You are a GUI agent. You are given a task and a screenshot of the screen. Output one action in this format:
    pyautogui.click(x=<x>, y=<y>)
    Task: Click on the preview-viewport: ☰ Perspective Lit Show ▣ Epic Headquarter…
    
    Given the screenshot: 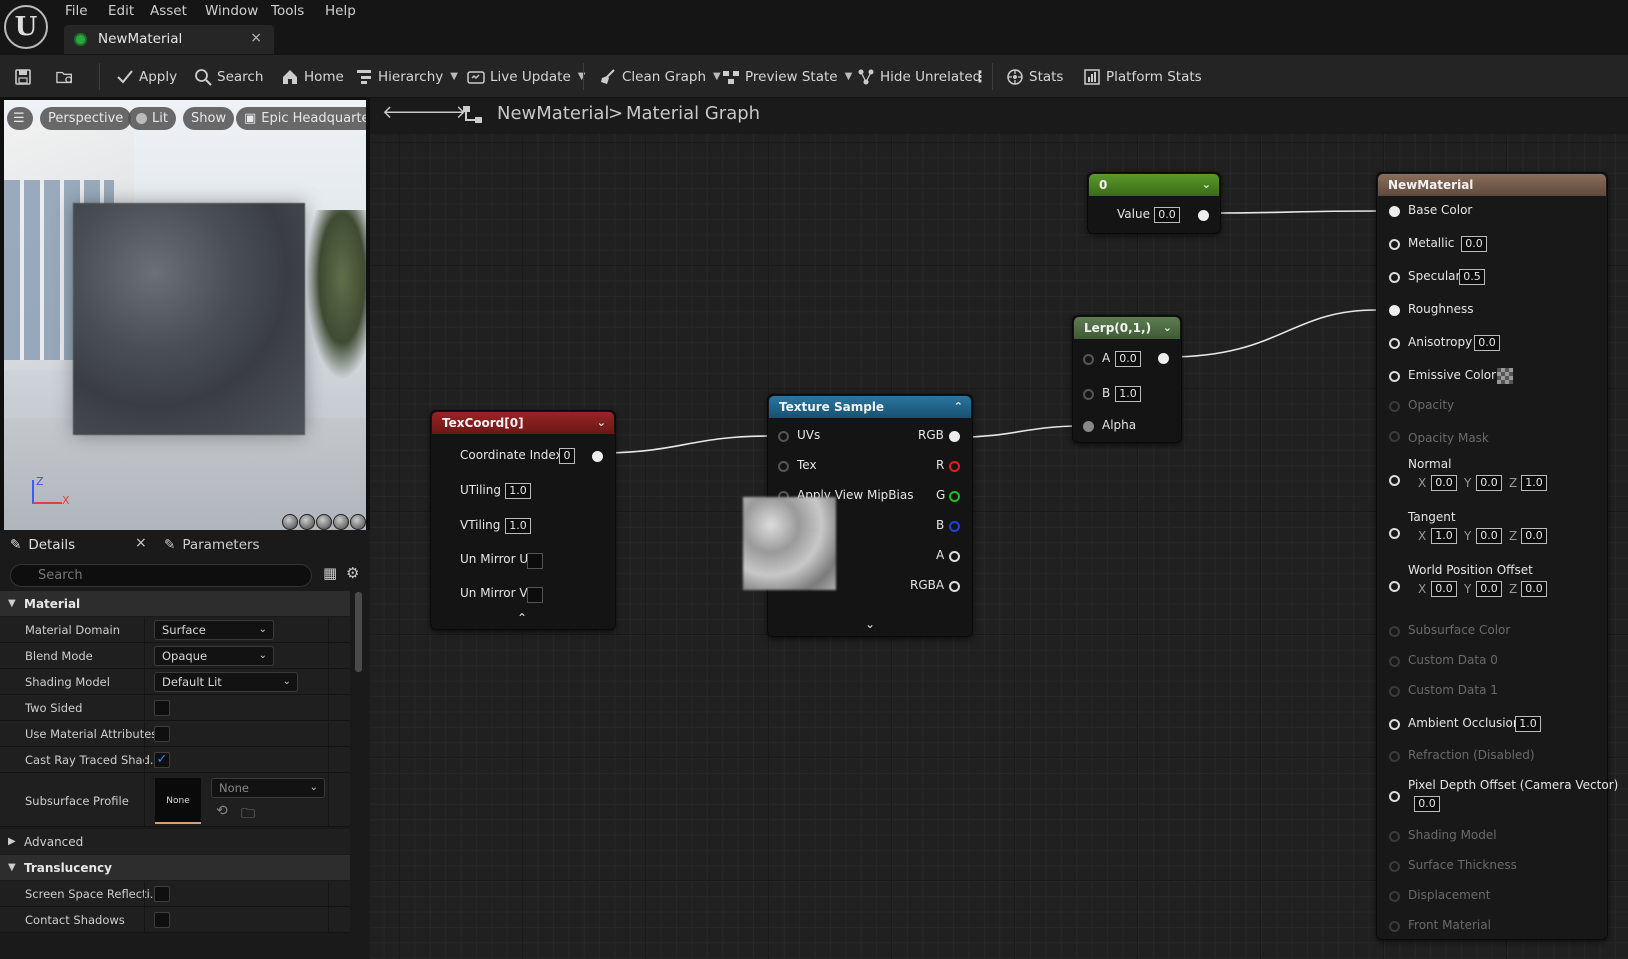 What is the action you would take?
    pyautogui.click(x=185, y=322)
    